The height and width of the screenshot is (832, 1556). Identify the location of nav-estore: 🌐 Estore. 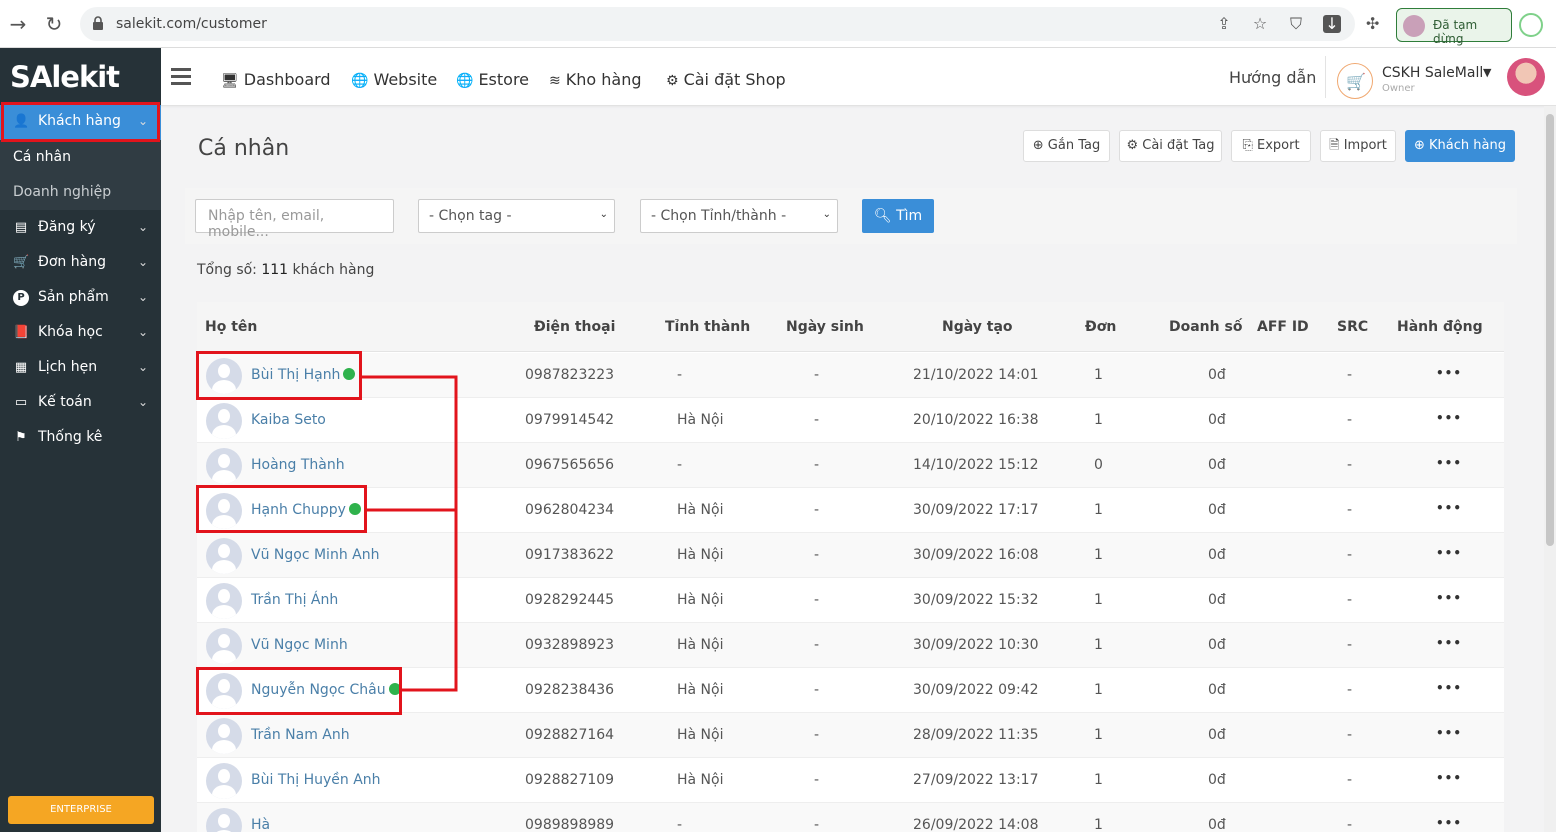
(492, 79).